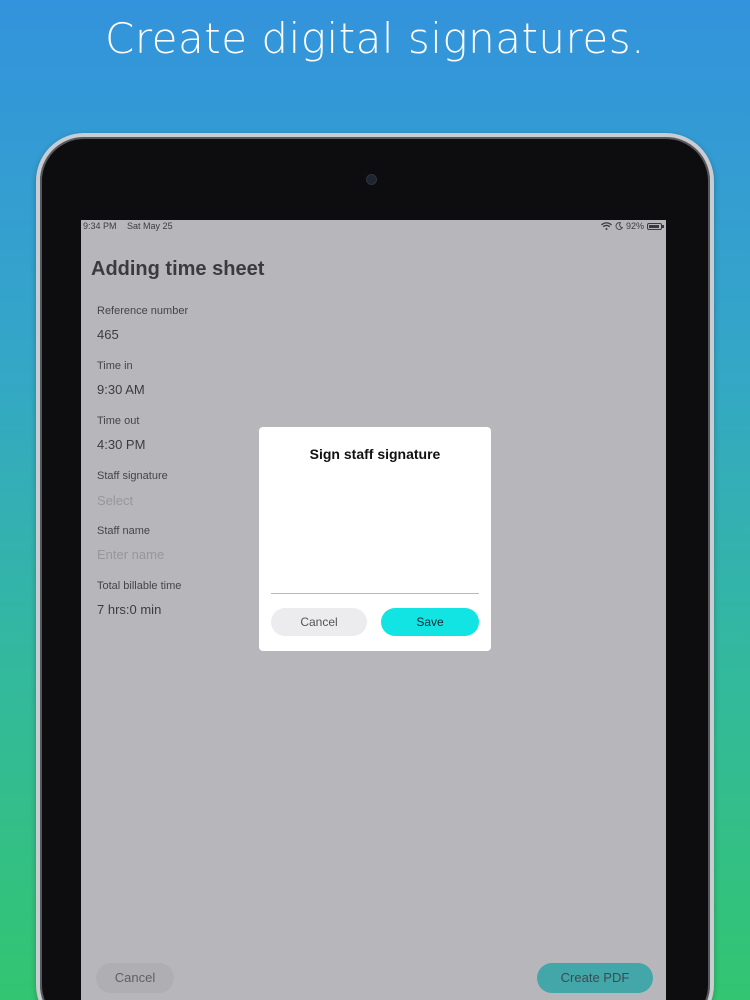 Image resolution: width=750 pixels, height=1000 pixels. What do you see at coordinates (430, 622) in the screenshot?
I see `dialog-save-button: Save` at bounding box center [430, 622].